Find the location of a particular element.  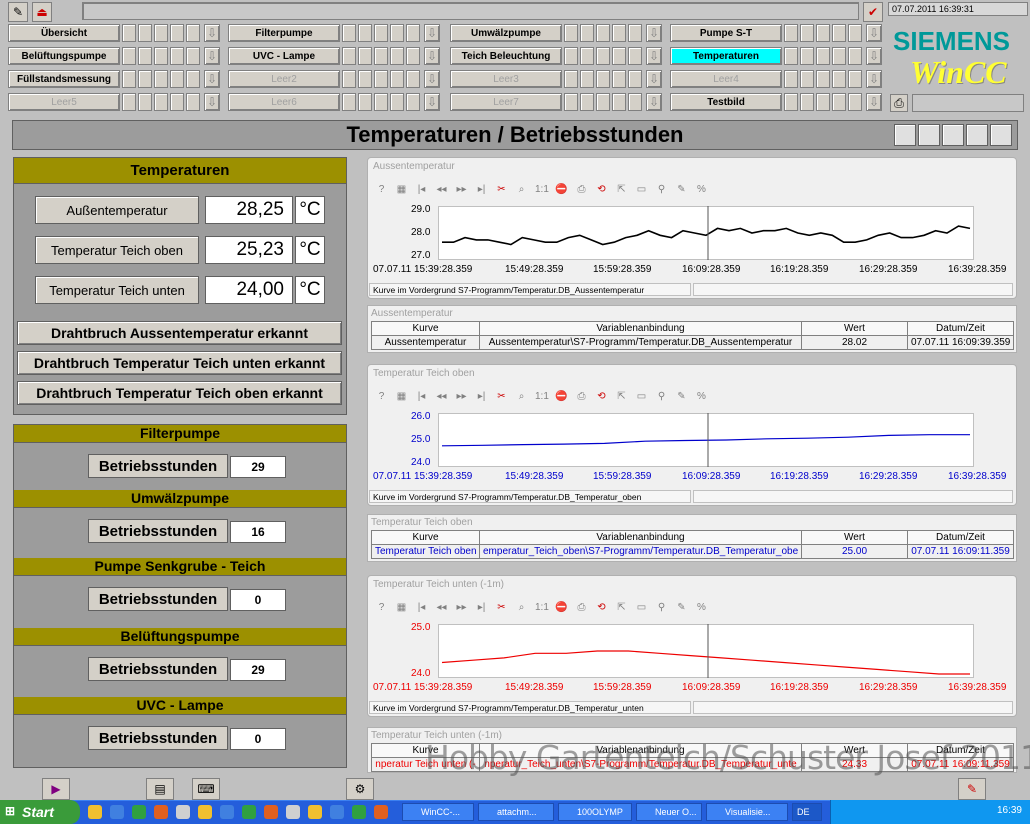

nav-button-leer6: Leer6 is located at coordinates (284, 102).